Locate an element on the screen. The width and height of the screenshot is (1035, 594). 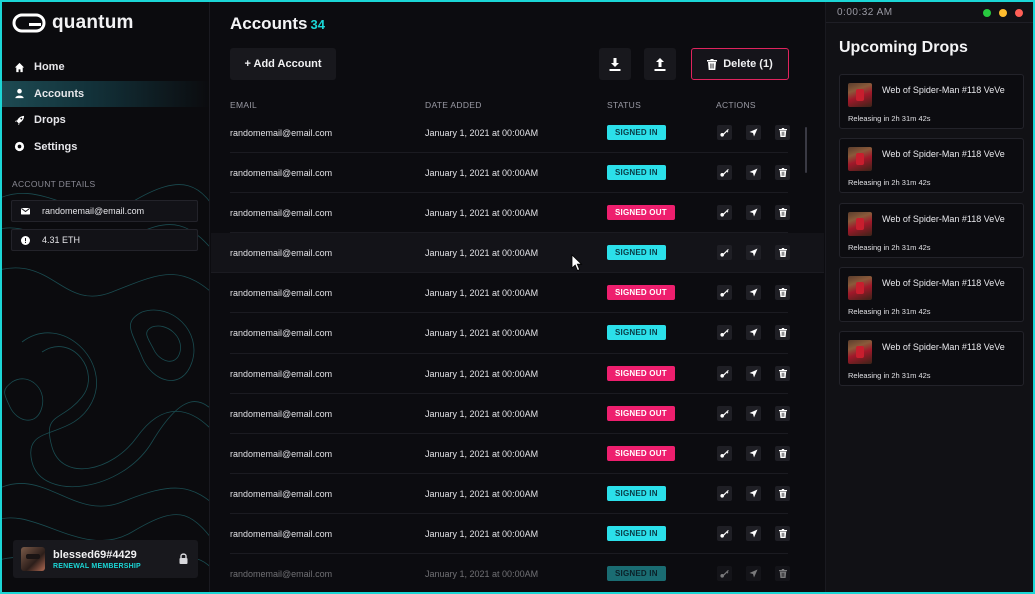
add-account-button: + Add Account is located at coordinates (283, 64).